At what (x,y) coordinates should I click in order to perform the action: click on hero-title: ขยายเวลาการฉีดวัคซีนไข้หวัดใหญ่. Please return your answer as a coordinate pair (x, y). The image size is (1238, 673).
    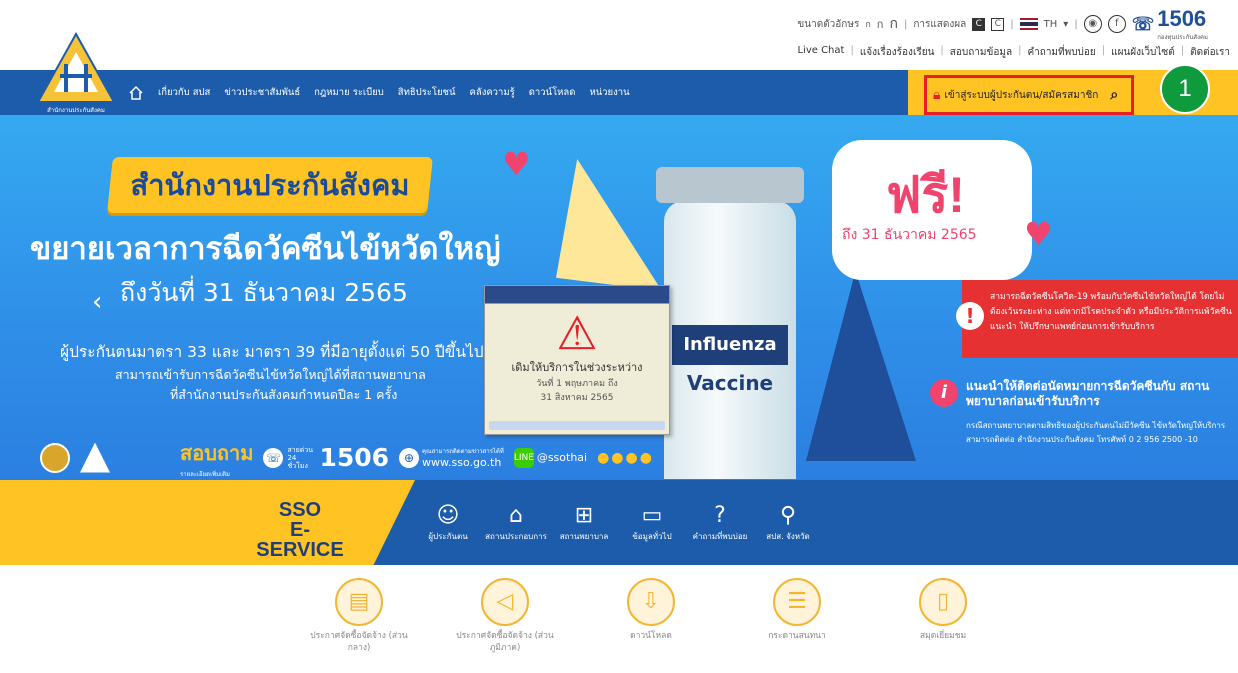
    Looking at the image, I should click on (265, 249).